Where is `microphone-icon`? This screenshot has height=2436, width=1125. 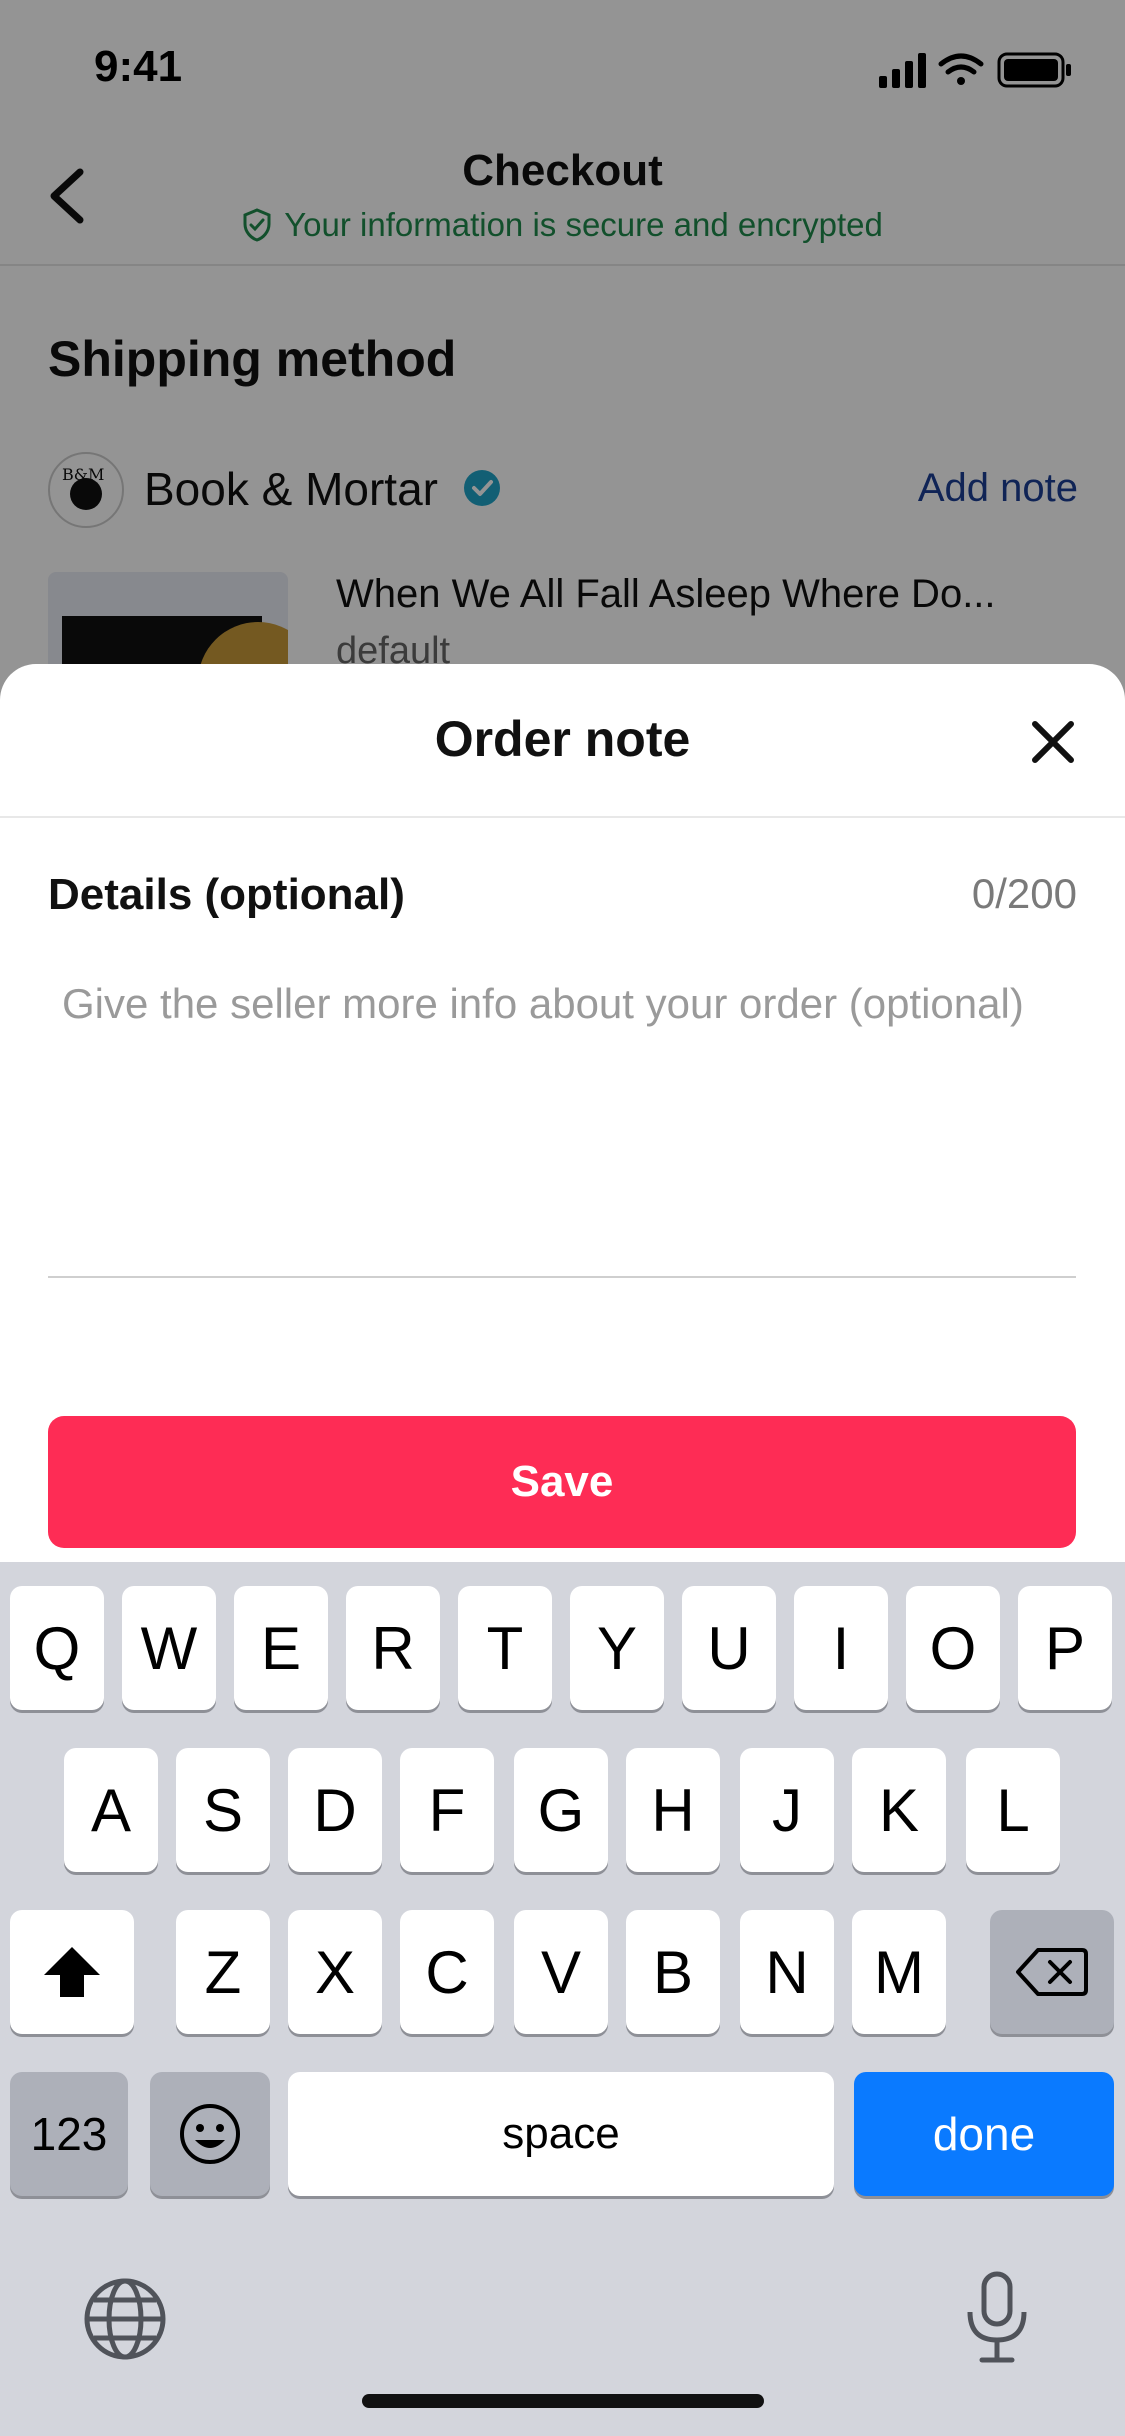 microphone-icon is located at coordinates (997, 2318).